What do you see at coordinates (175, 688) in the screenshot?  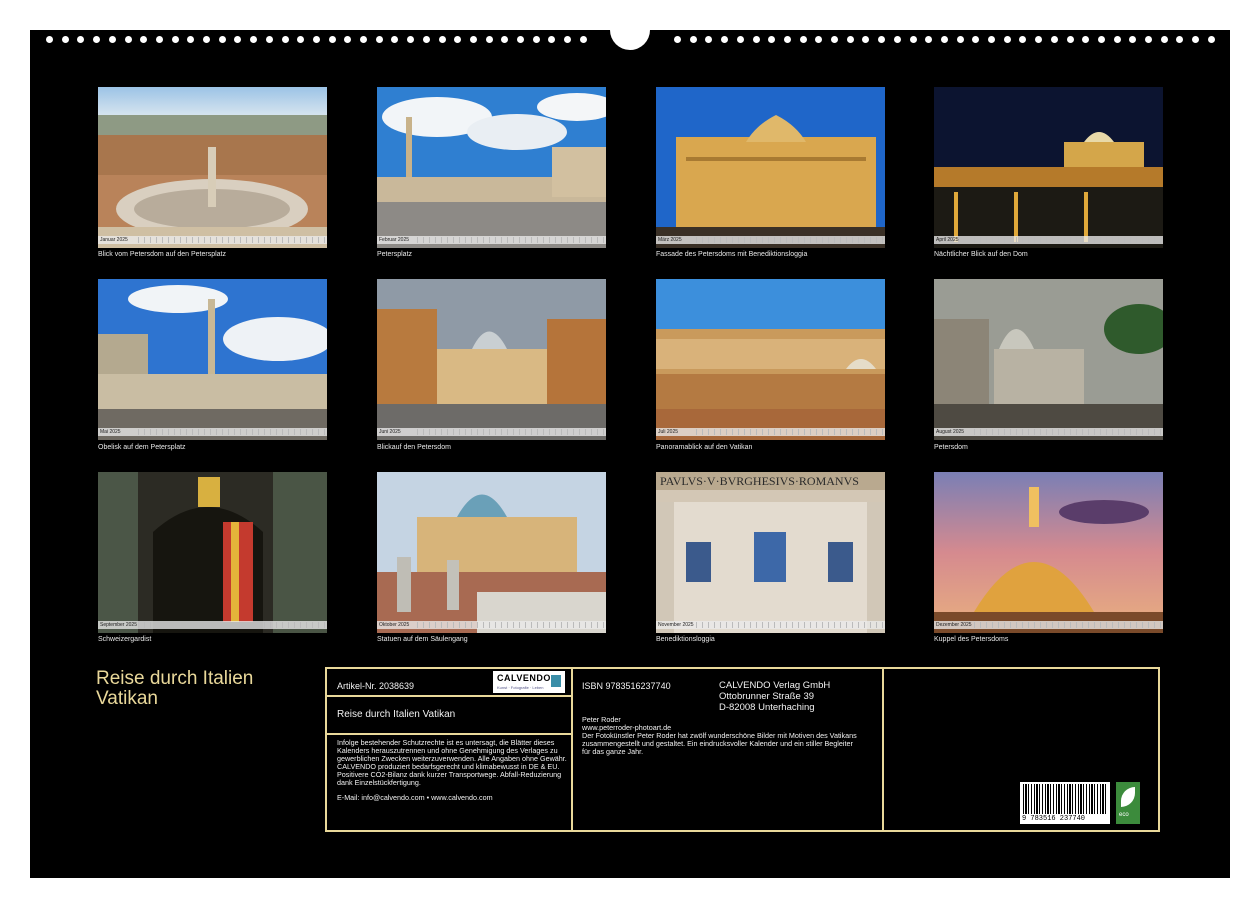 I see `calendar-title: Reise durch Italien Vatikan` at bounding box center [175, 688].